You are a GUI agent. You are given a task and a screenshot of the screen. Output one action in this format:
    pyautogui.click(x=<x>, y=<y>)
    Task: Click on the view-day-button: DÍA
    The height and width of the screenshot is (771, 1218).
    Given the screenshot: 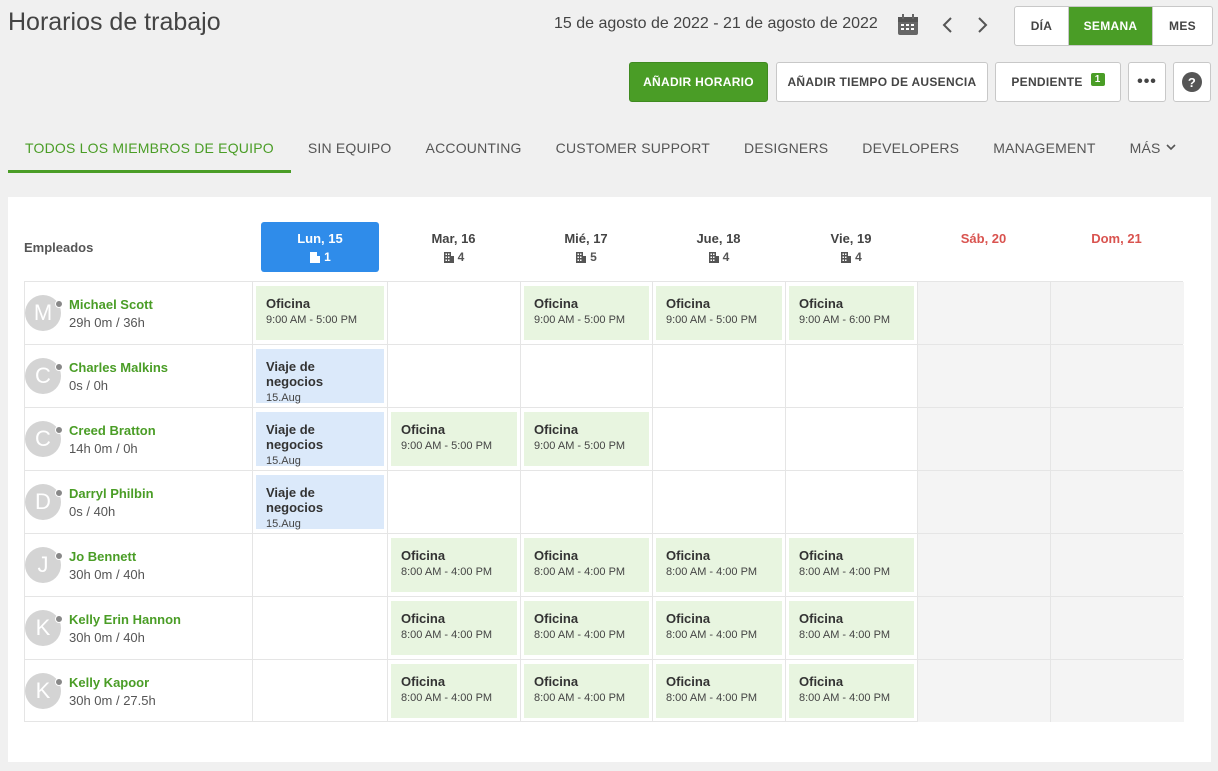 What is the action you would take?
    pyautogui.click(x=1042, y=26)
    